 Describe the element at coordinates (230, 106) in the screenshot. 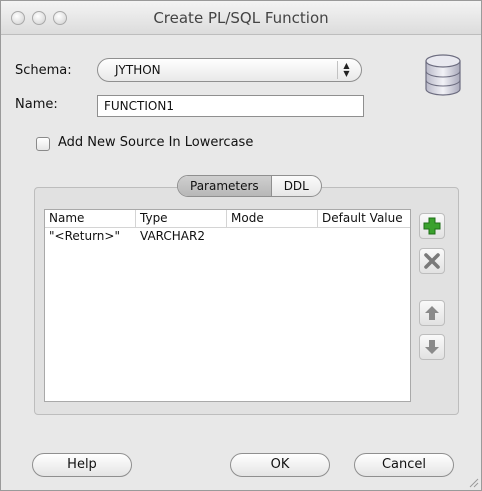

I see `function-name-input` at that location.